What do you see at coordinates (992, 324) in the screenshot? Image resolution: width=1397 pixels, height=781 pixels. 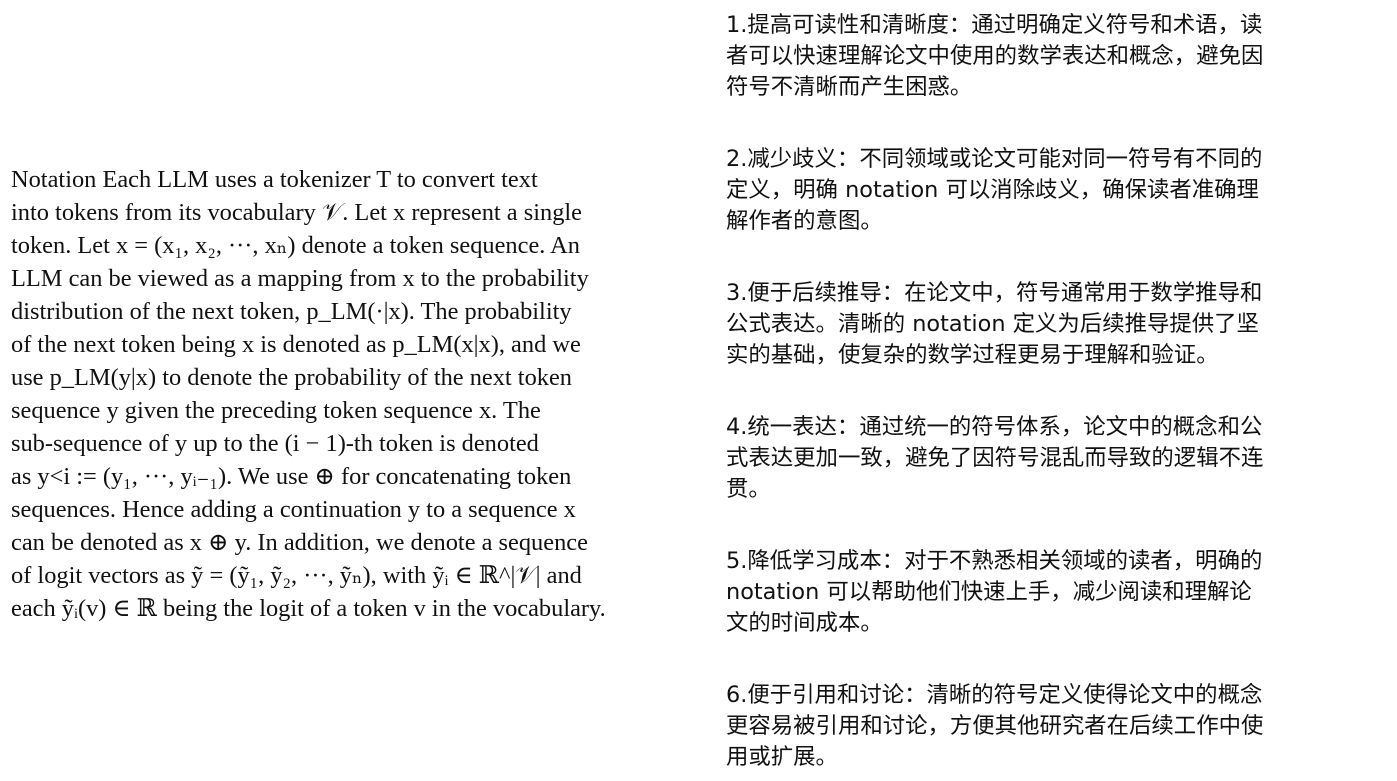 I see `benefit-line: 公式表达。清晰的 notation 定义为后续推导提供了坚` at bounding box center [992, 324].